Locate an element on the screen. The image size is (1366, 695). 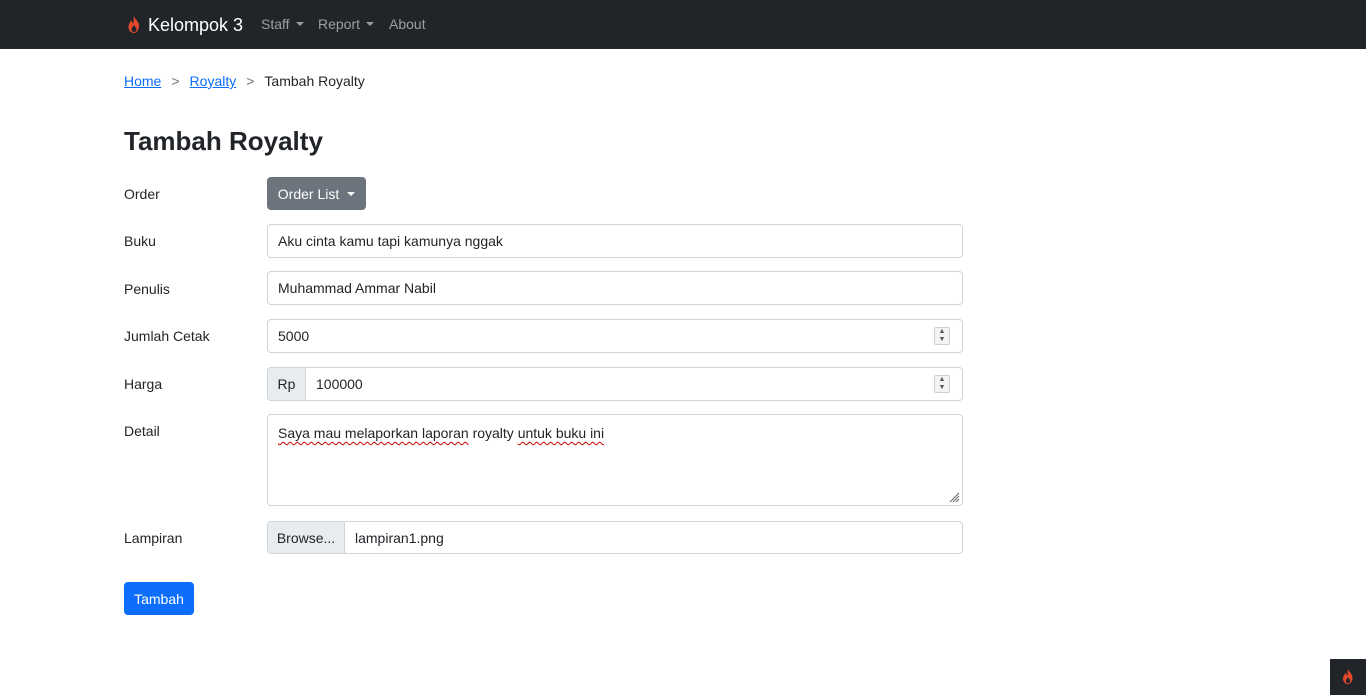
nav-staff-label: Staff is located at coordinates (275, 24).